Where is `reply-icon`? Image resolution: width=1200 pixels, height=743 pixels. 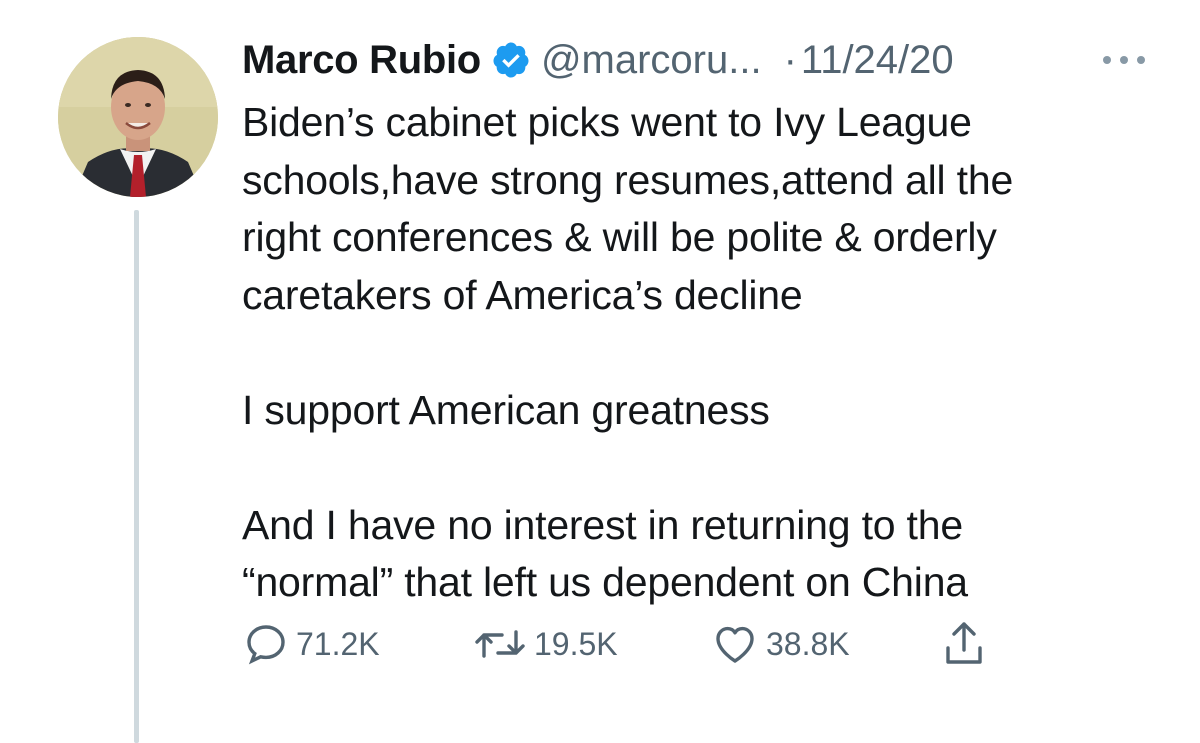 reply-icon is located at coordinates (266, 645).